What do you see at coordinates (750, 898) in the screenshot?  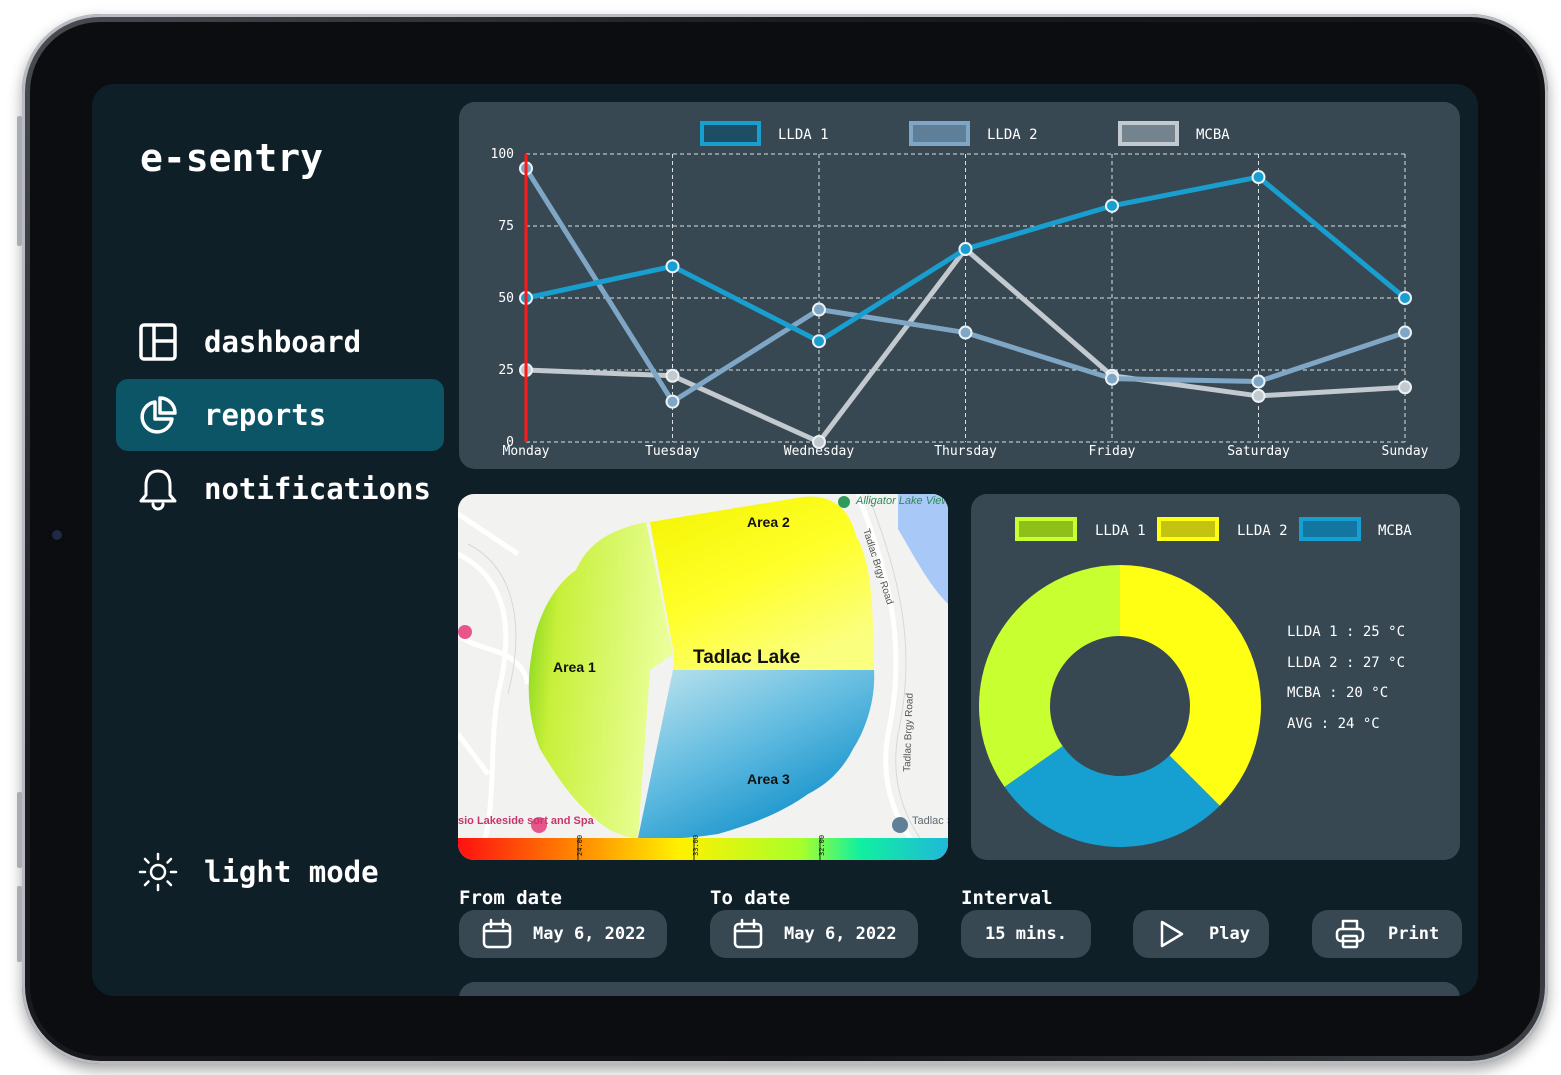 I see `to-date-label: To date` at bounding box center [750, 898].